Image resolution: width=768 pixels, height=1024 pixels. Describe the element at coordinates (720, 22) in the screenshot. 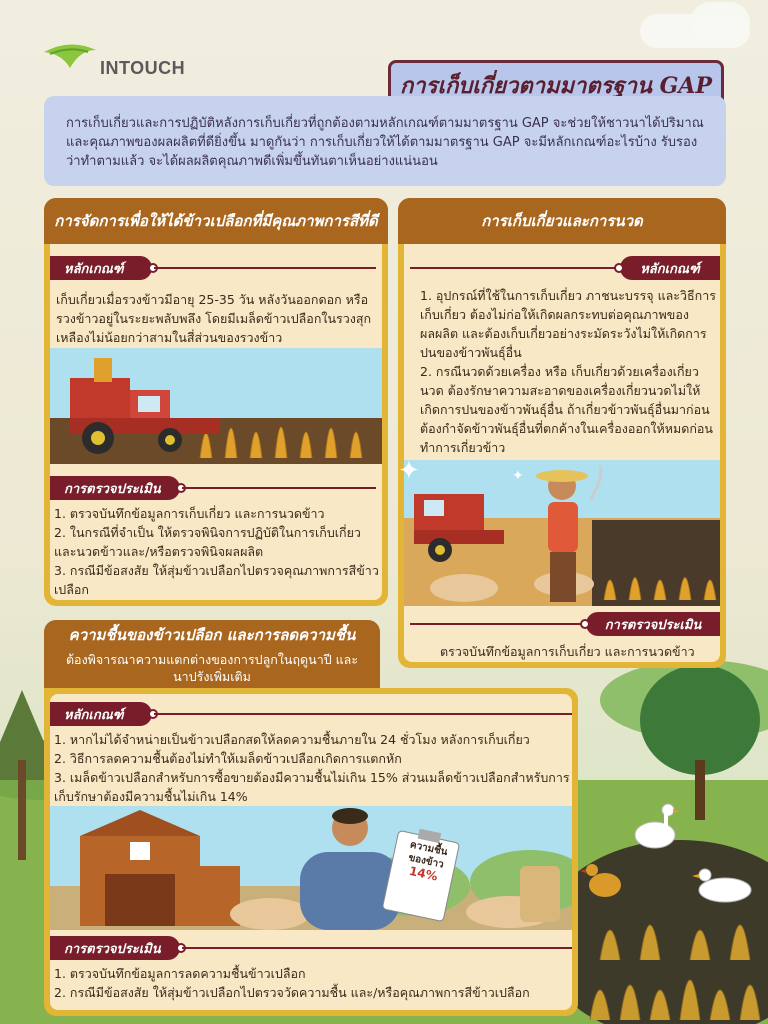

I see `cloud` at that location.